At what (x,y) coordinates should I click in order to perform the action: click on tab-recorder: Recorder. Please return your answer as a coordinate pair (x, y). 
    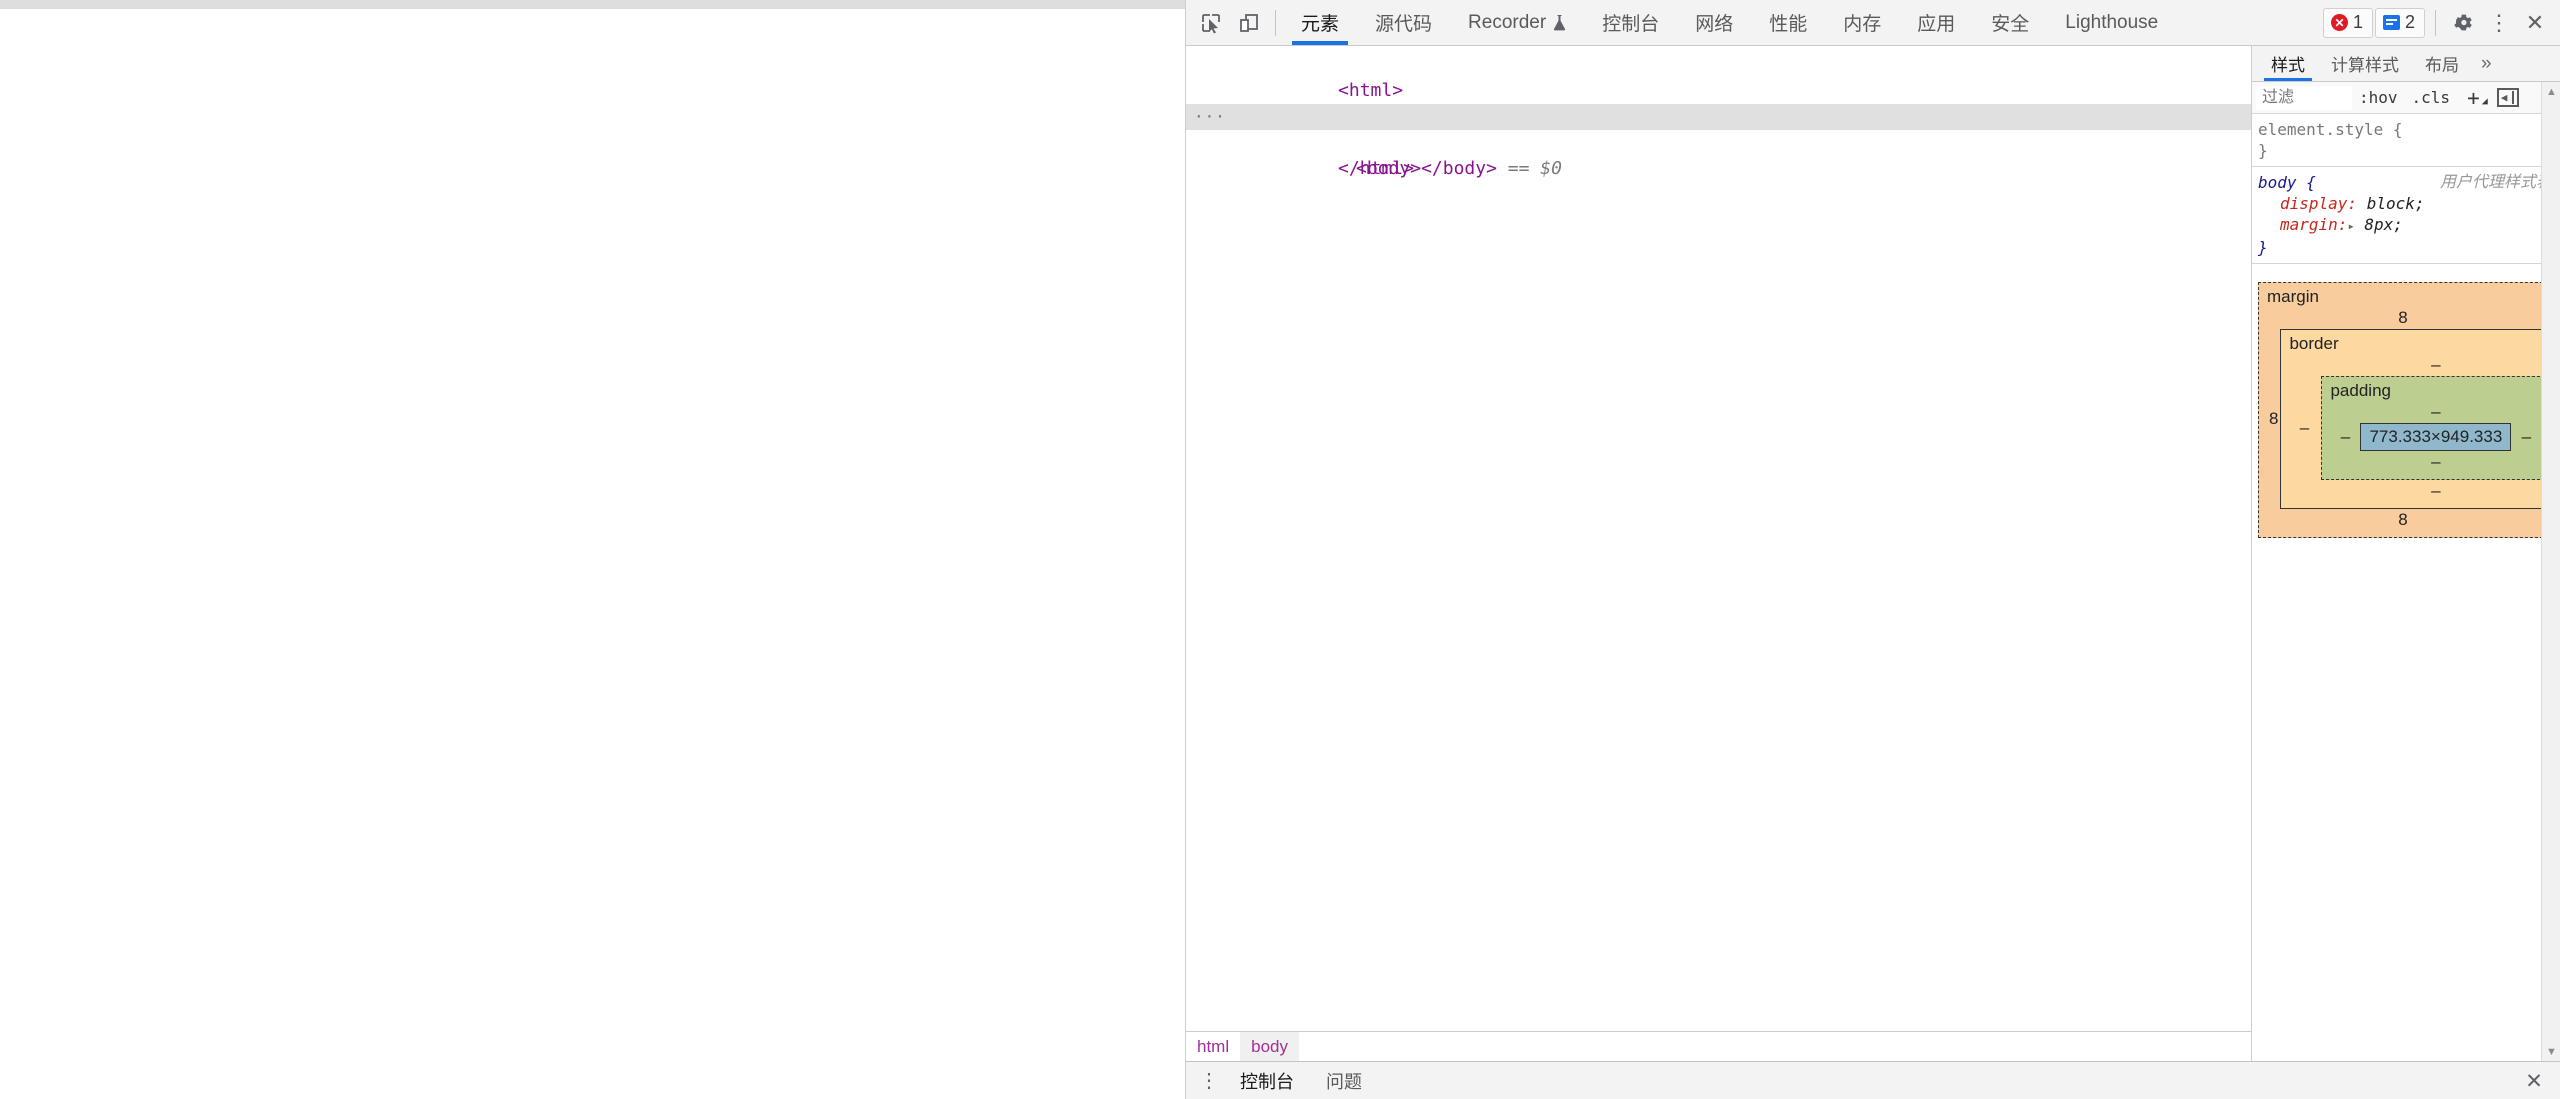
    Looking at the image, I should click on (1517, 22).